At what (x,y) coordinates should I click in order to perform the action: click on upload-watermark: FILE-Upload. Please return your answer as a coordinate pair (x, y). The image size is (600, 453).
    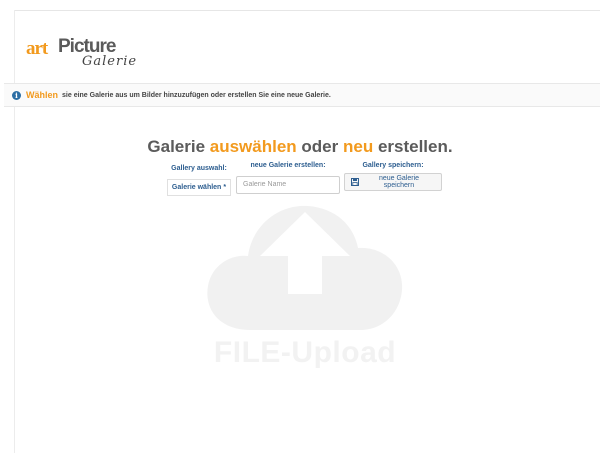
    Looking at the image, I should click on (305, 280).